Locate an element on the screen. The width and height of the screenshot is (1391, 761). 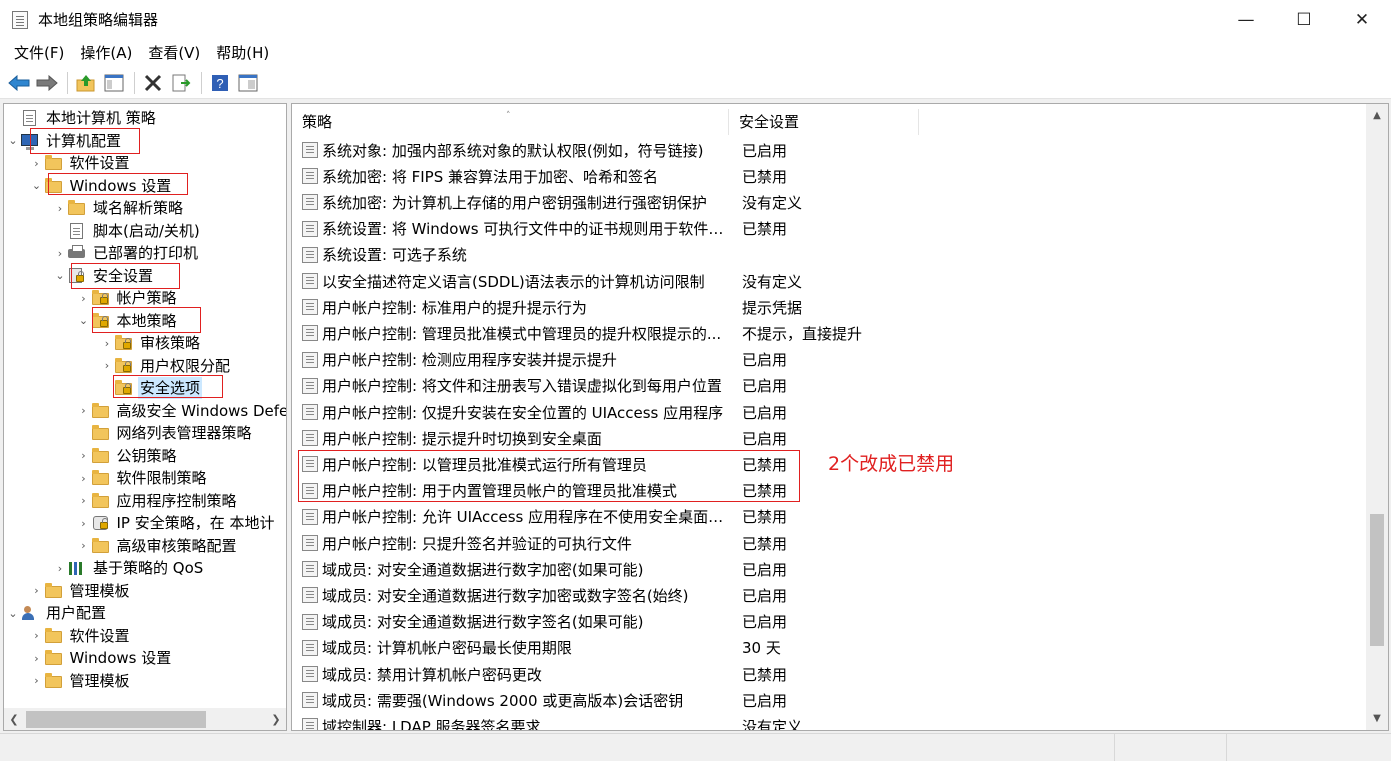
tree-item-label: 软件设置 is located at coordinates (99, 163).